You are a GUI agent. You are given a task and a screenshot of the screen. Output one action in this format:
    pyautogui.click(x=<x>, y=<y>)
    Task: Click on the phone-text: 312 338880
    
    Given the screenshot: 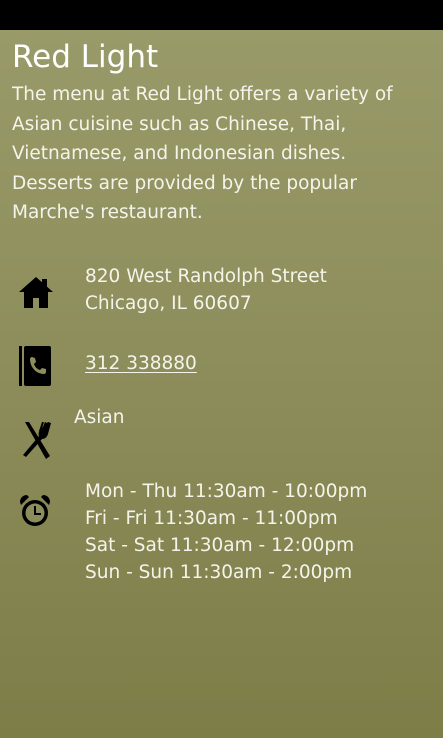 What is the action you would take?
    pyautogui.click(x=141, y=363)
    